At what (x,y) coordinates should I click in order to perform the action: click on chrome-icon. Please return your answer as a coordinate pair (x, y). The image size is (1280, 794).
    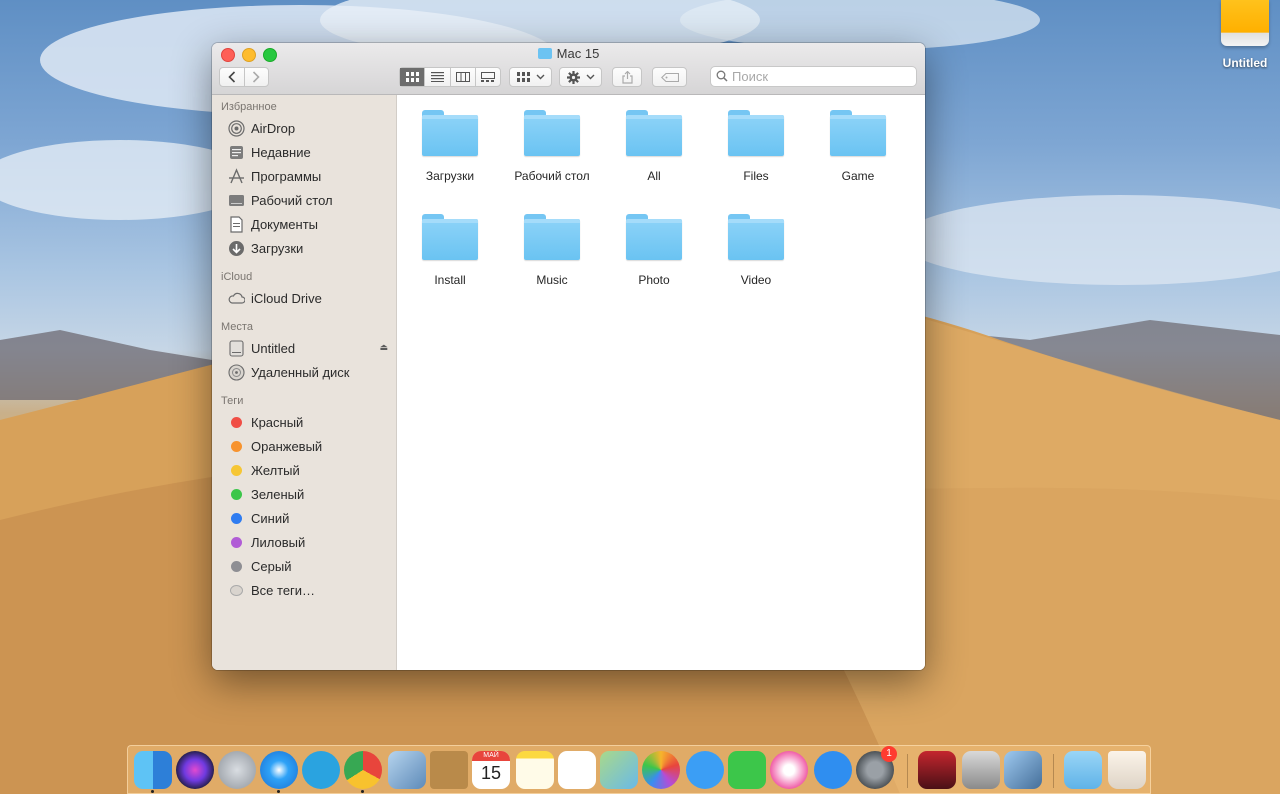
    Looking at the image, I should click on (363, 770).